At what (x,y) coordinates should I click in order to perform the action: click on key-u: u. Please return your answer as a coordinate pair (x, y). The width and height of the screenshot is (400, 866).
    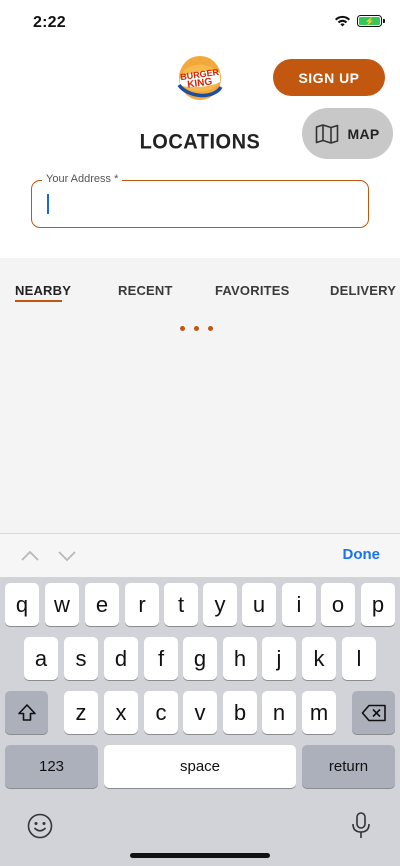
    Looking at the image, I should click on (259, 604).